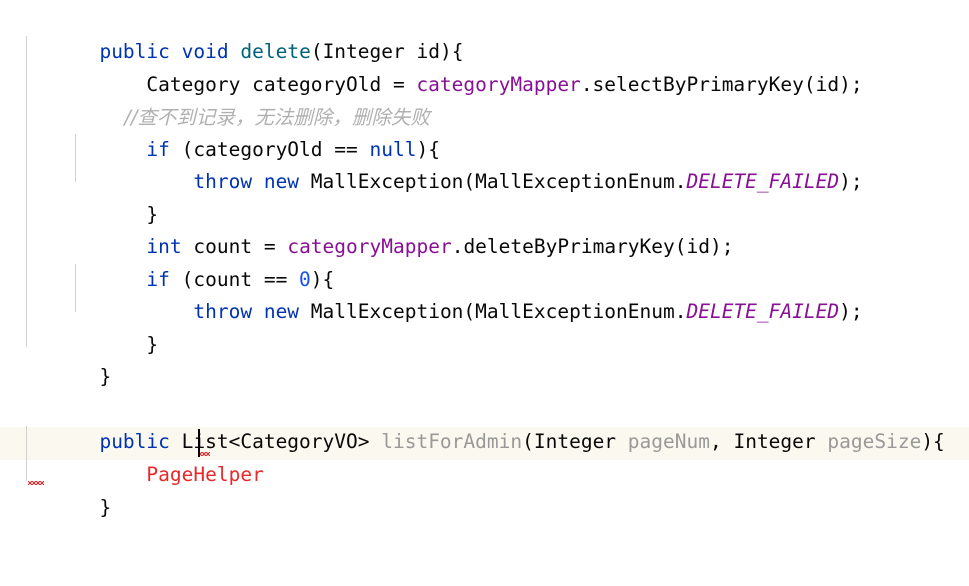 This screenshot has width=969, height=586. I want to click on token-param-type: , Integer, so click(768, 441).